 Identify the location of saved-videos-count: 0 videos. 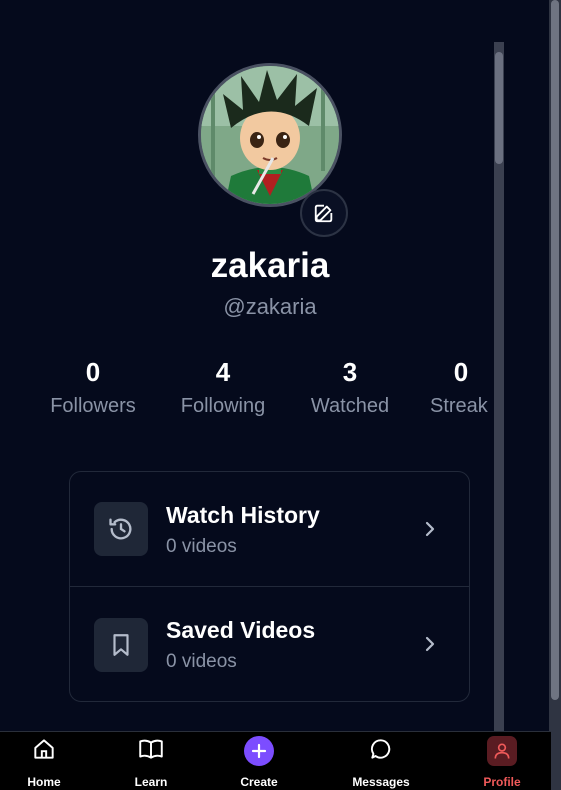
(201, 661).